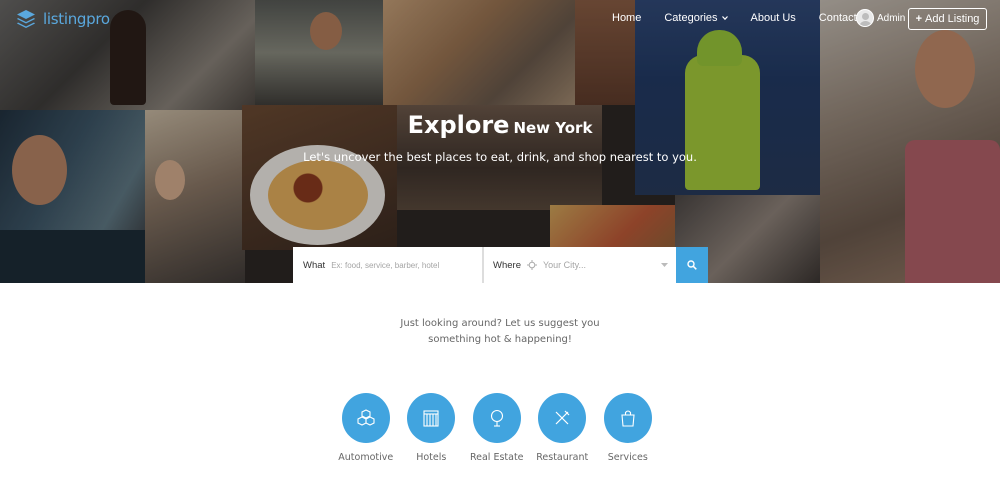 The image size is (1000, 500). I want to click on search-bar: What Where, so click(500, 265).